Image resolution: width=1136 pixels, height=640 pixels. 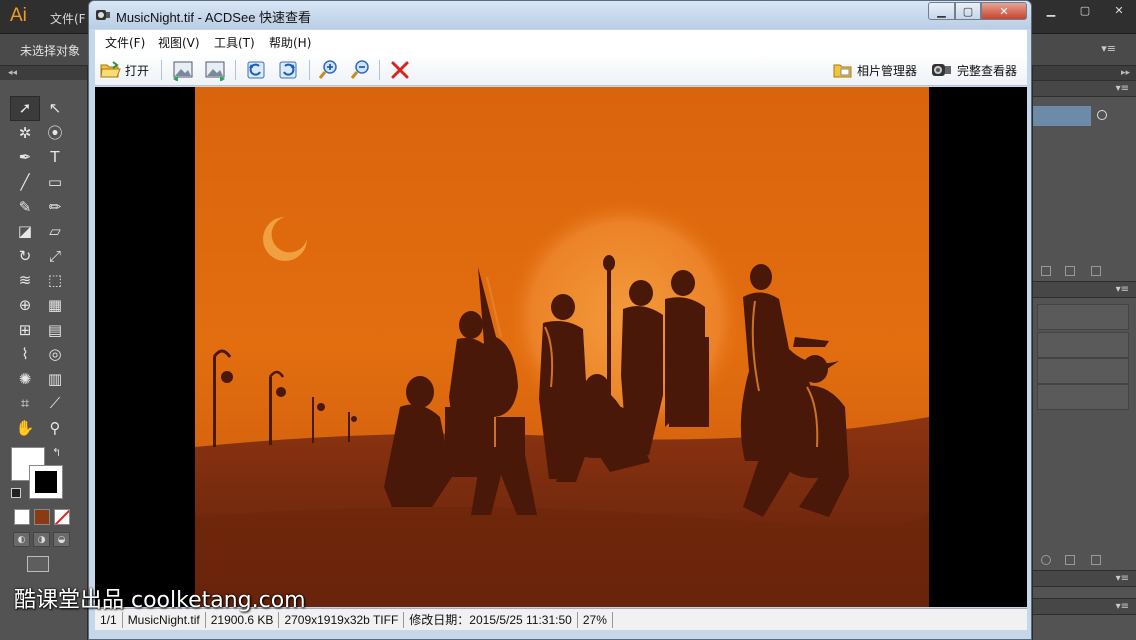 I want to click on column-graph-tool-icon: ▥, so click(x=55, y=379).